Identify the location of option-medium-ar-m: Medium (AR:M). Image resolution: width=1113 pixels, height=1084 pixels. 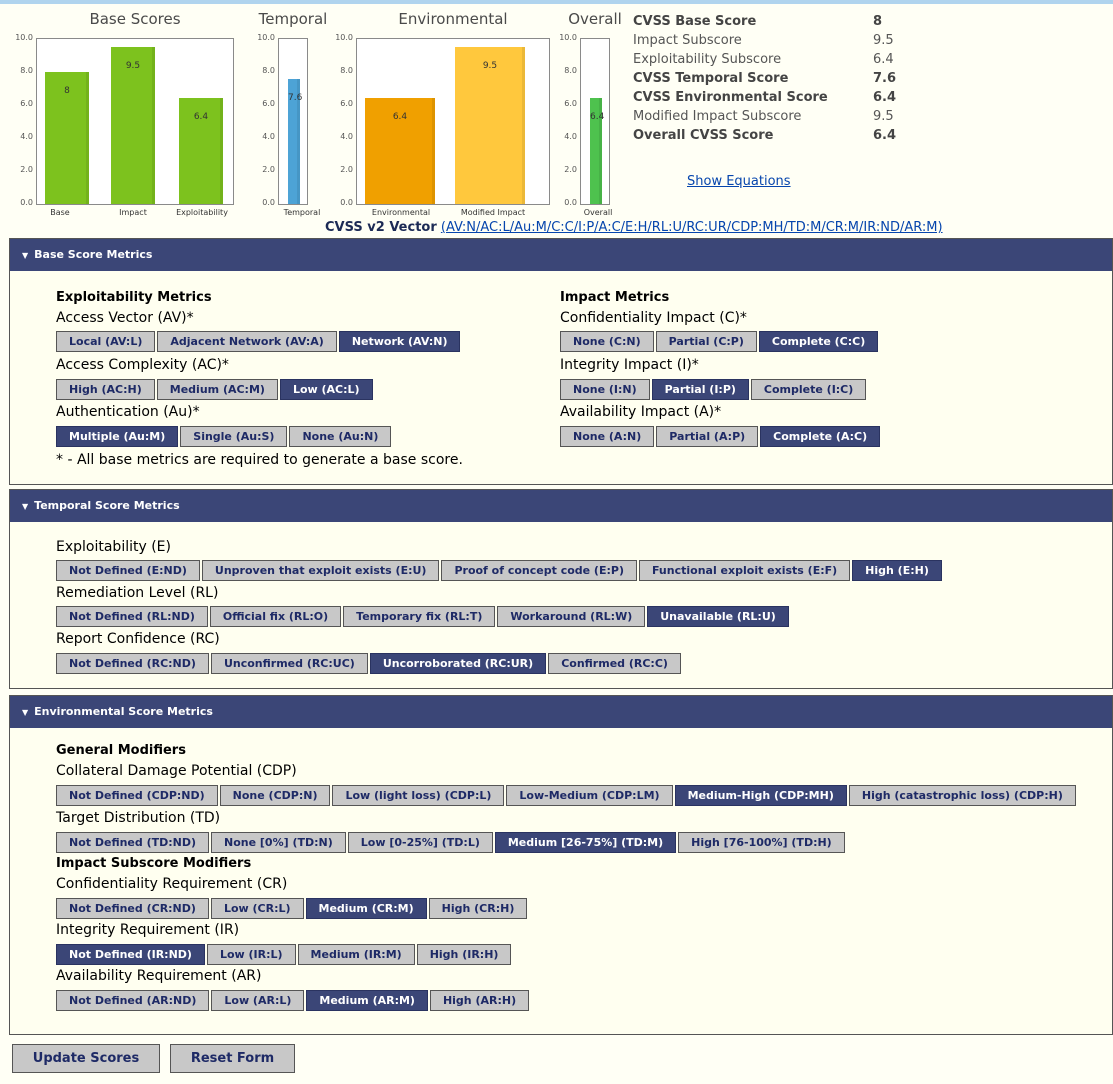
(367, 1000).